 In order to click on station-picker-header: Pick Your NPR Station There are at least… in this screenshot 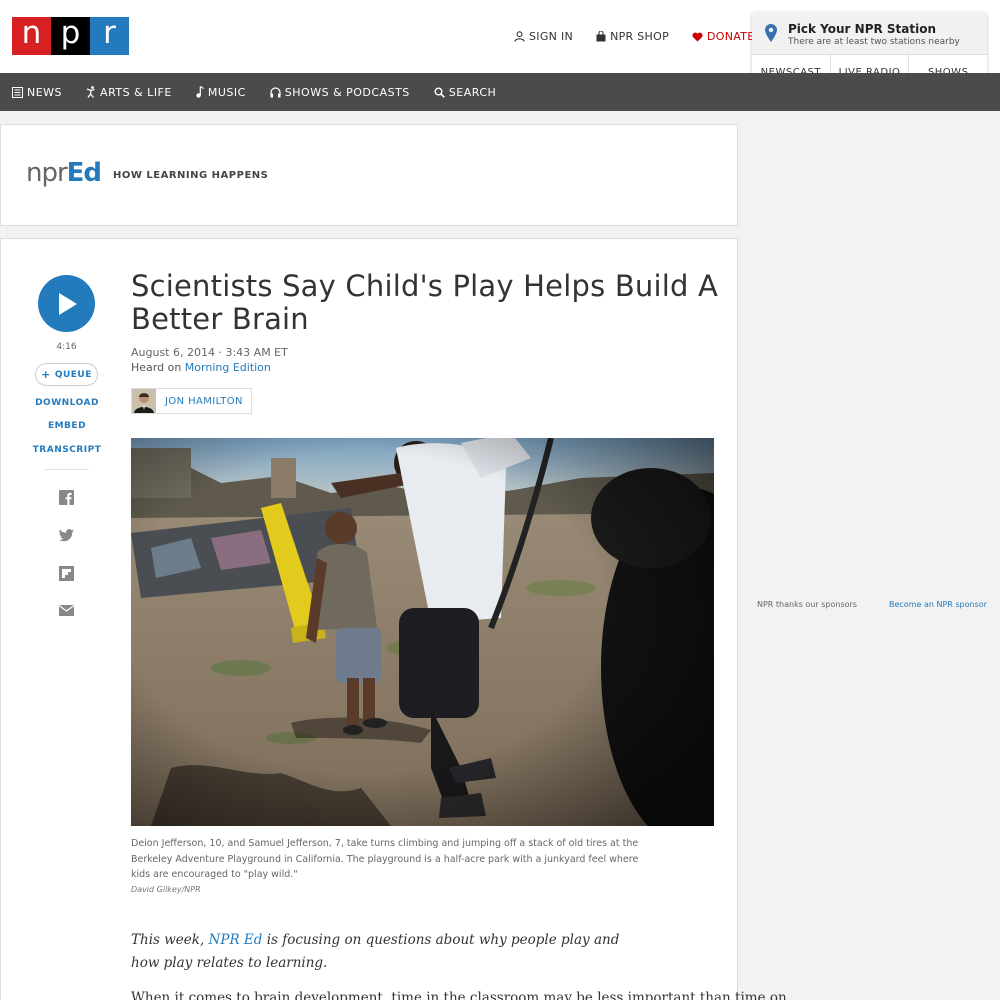, I will do `click(869, 33)`.